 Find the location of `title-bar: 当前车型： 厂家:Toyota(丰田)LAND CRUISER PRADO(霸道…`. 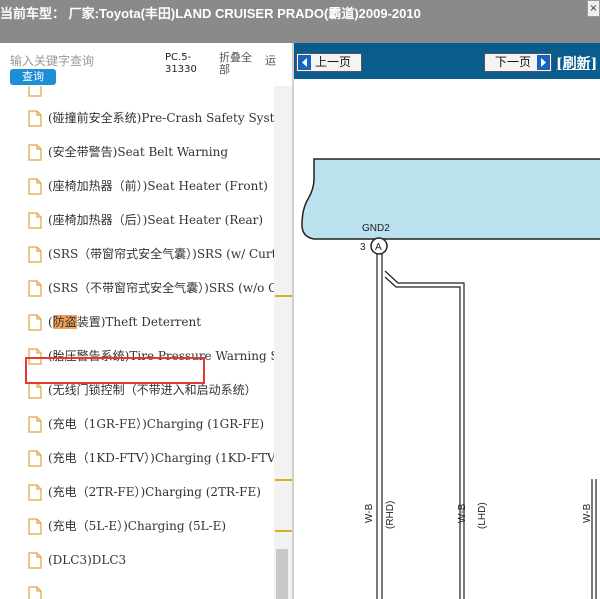

title-bar: 当前车型： 厂家:Toyota(丰田)LAND CRUISER PRADO(霸道… is located at coordinates (300, 21).